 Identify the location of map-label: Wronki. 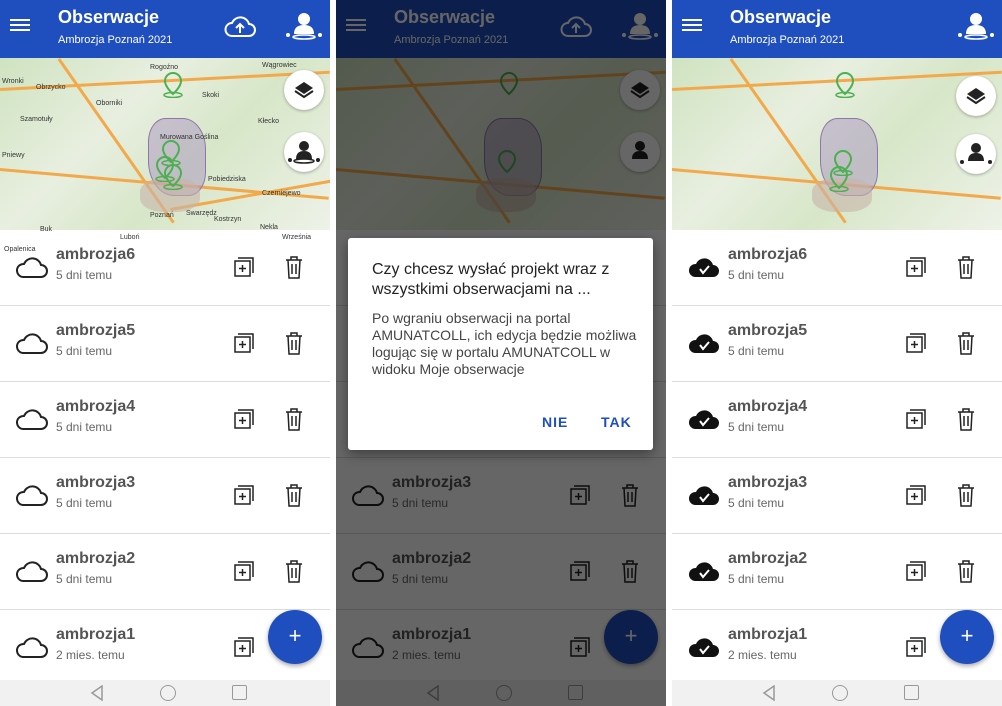
(13, 81).